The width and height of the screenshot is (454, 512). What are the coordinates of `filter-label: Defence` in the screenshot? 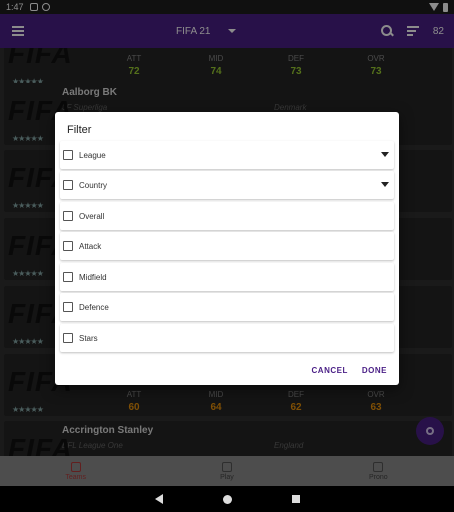 It's located at (94, 307).